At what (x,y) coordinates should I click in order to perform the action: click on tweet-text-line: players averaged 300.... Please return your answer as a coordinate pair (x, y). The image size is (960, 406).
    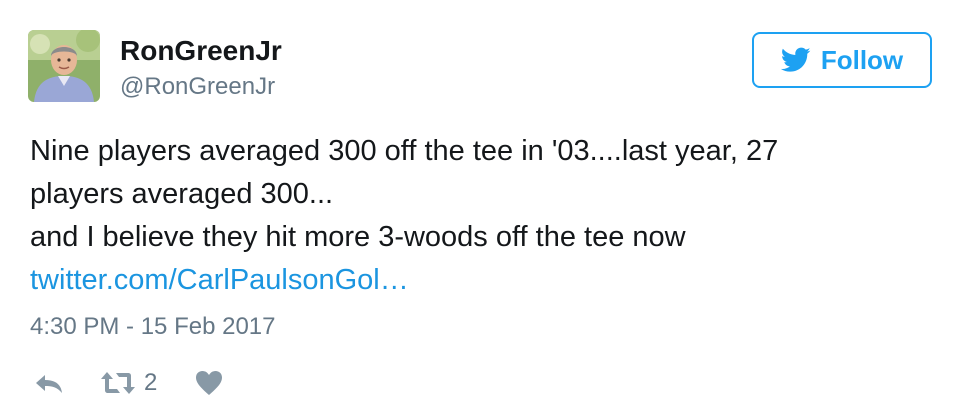
    Looking at the image, I should click on (182, 194).